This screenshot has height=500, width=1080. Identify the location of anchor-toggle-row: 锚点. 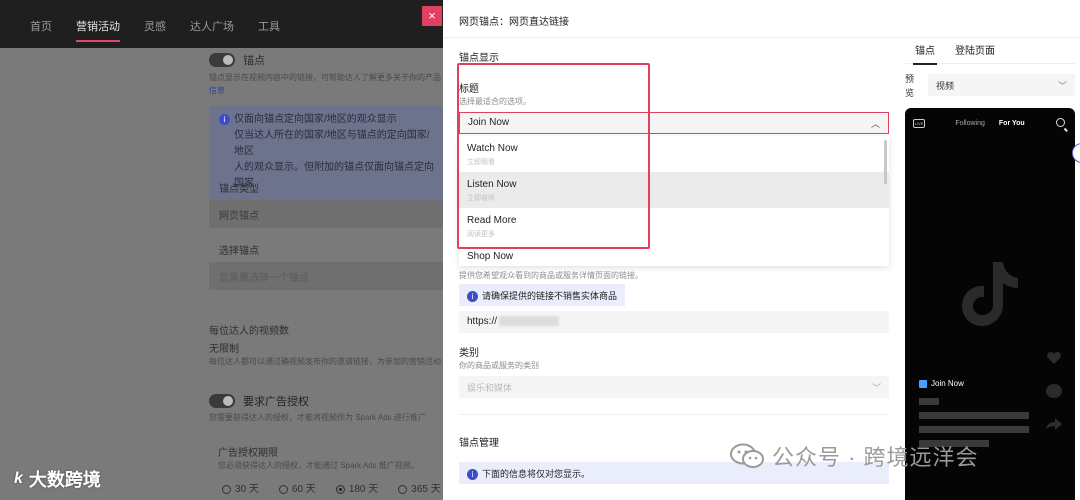
(237, 60).